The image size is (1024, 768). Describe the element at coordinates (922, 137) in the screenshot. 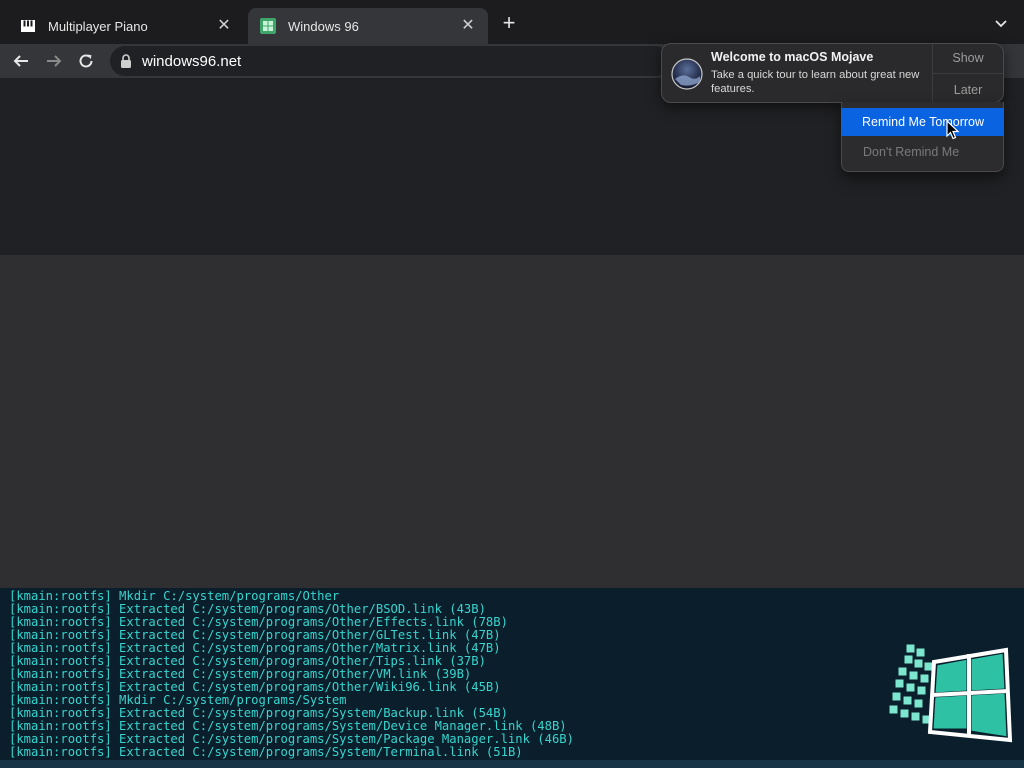

I see `later-options-menu: Remind Me Tomorrow Don't Remind Me` at that location.